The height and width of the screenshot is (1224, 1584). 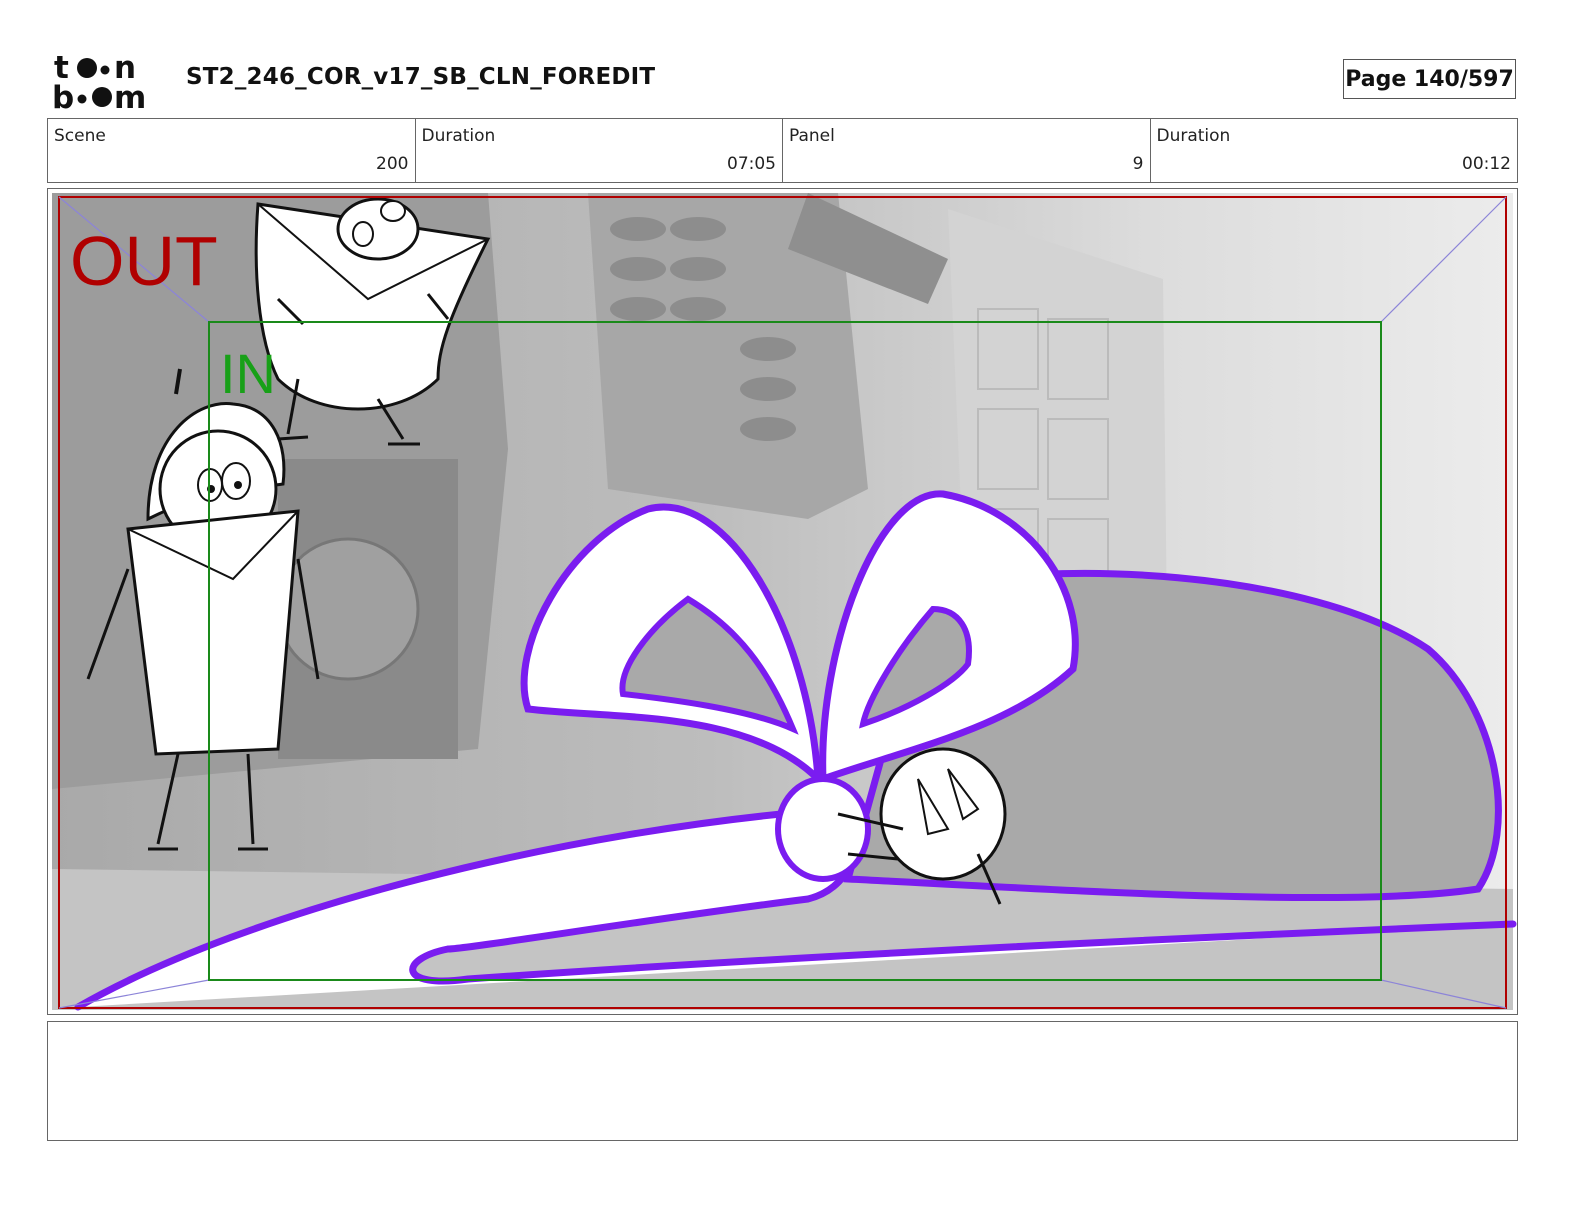 I want to click on scene-value: 200, so click(x=392, y=164).